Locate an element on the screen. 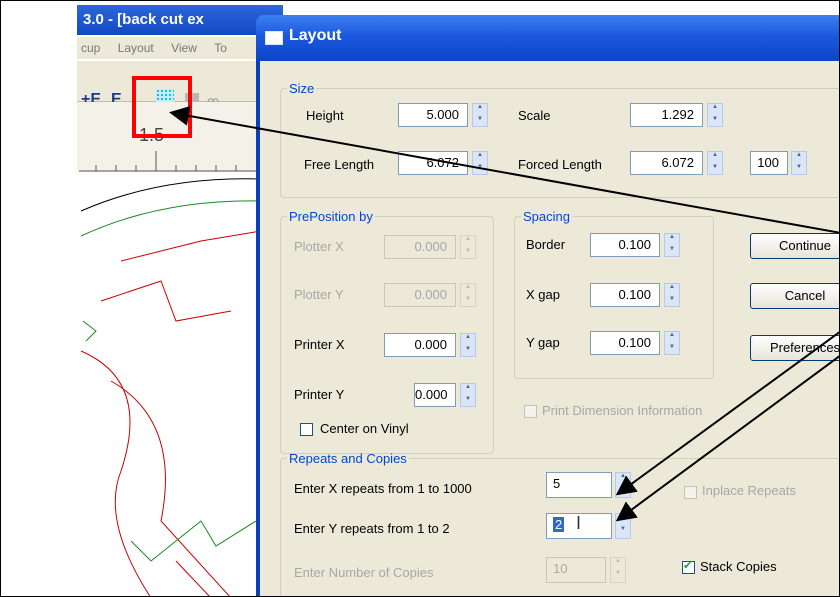 Image resolution: width=840 pixels, height=597 pixels. height-label: Height is located at coordinates (325, 115).